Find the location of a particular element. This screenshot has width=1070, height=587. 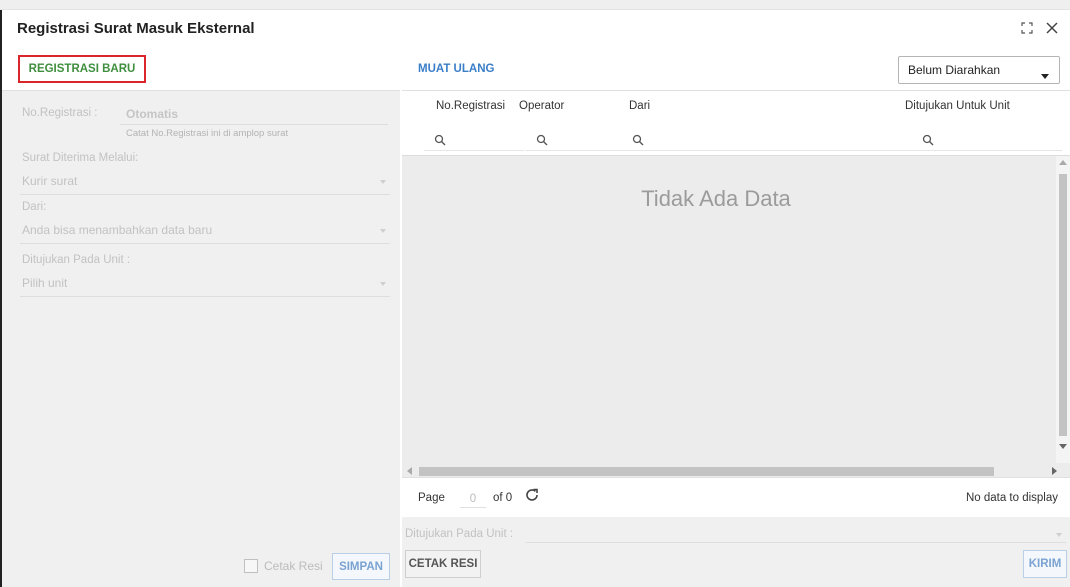

print-receipt-label: Cetak Resi is located at coordinates (293, 566).